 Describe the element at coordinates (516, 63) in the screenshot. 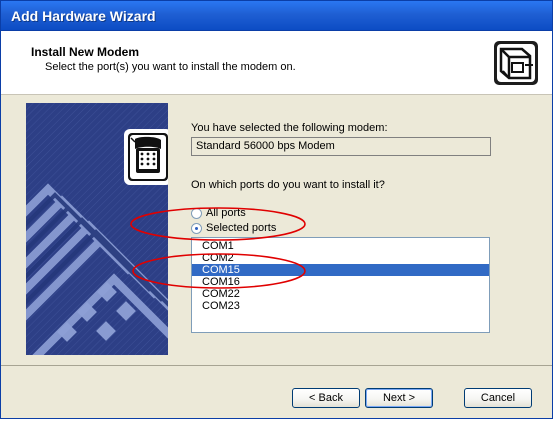

I see `hardware-wizard-icon` at that location.